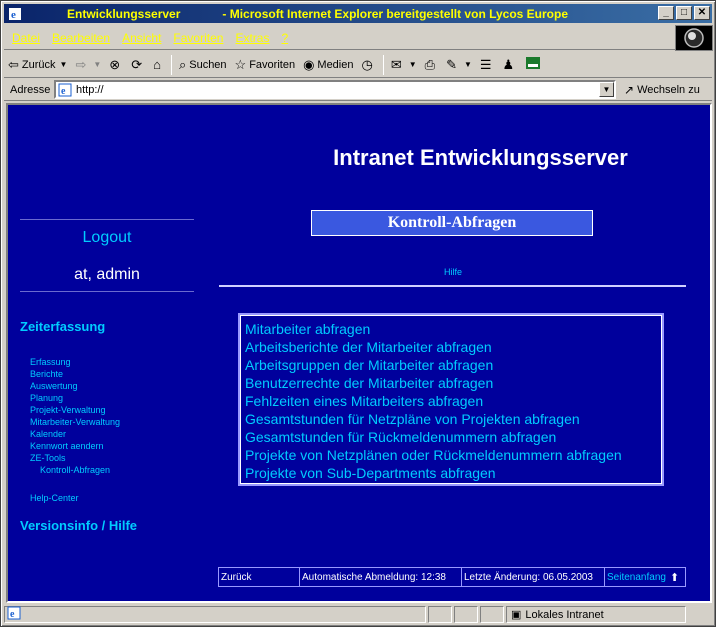  What do you see at coordinates (75, 434) in the screenshot?
I see `nav-item-kalender: Kalender` at bounding box center [75, 434].